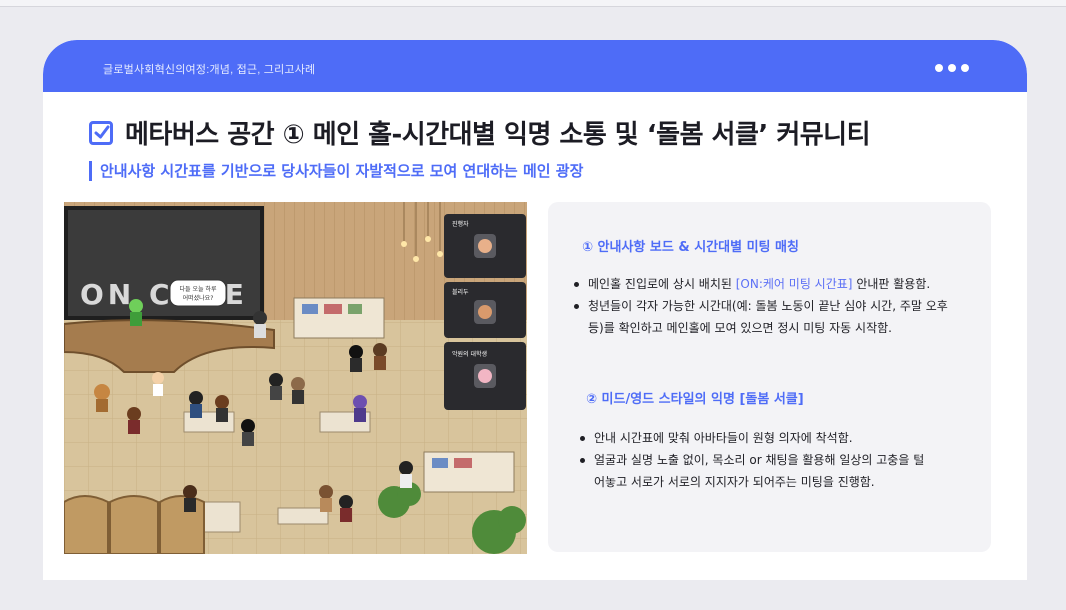  What do you see at coordinates (460, 292) in the screenshot?
I see `svg-text: 블리두` at bounding box center [460, 292].